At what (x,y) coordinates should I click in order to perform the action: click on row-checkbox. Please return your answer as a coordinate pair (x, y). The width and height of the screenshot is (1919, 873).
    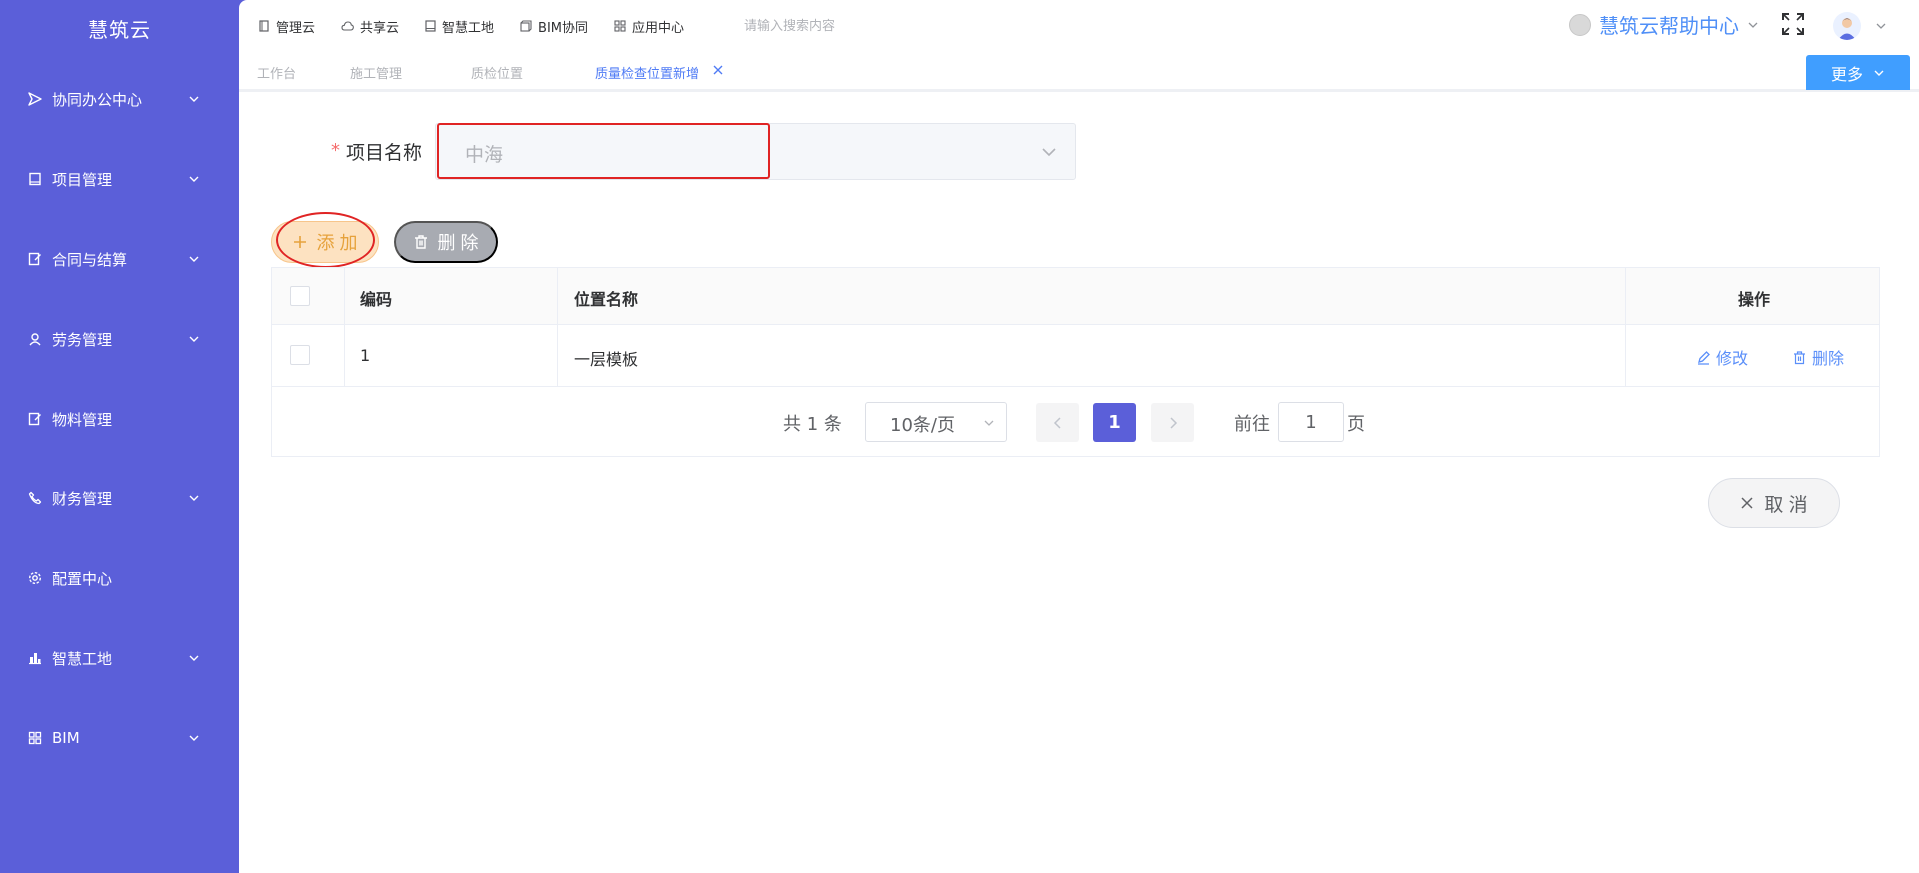
    Looking at the image, I should click on (300, 355).